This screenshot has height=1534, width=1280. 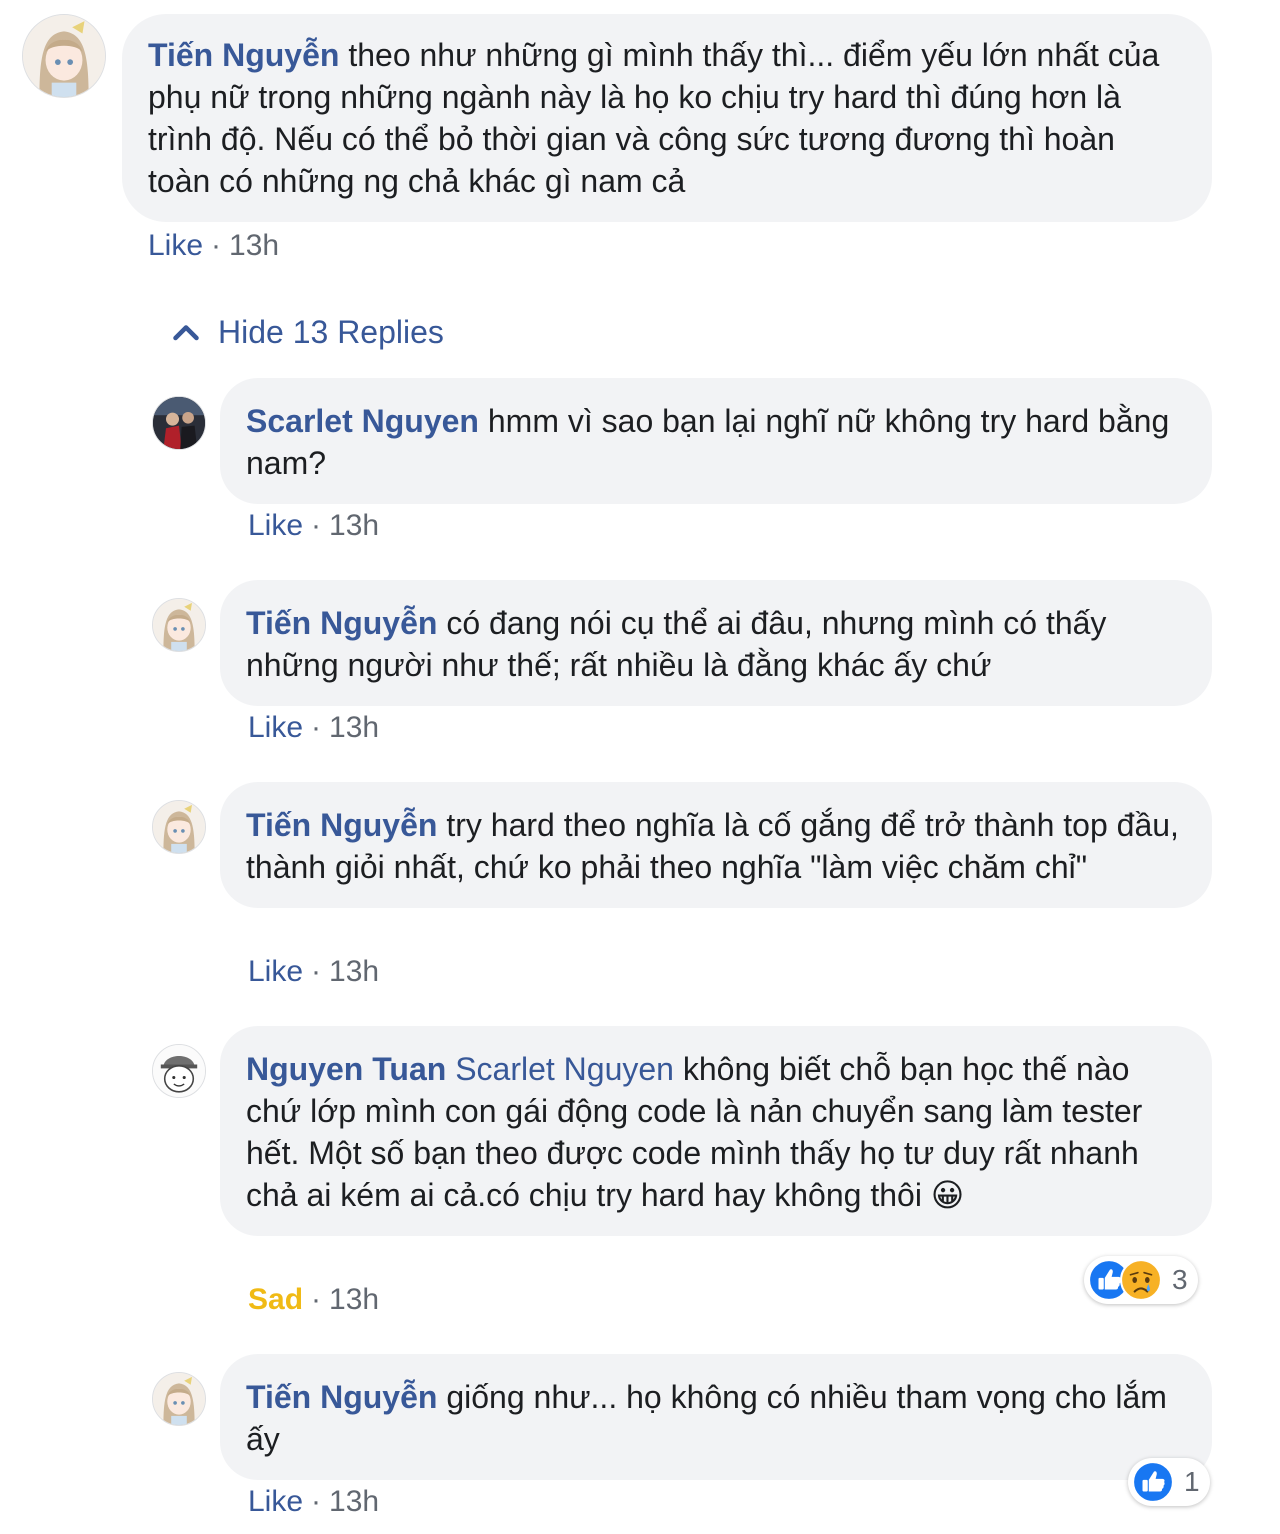 What do you see at coordinates (275, 1299) in the screenshot?
I see `sad-reaction-button: Sad` at bounding box center [275, 1299].